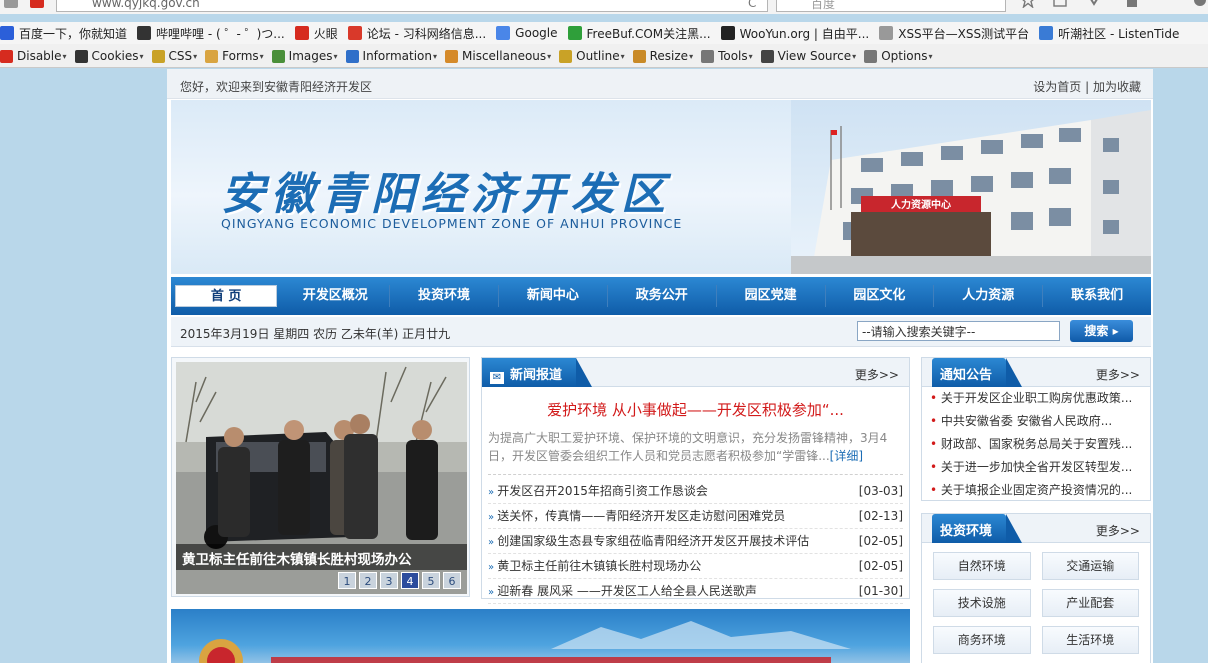 The width and height of the screenshot is (1208, 663). What do you see at coordinates (662, 55) in the screenshot?
I see `devtools-menu-item: Resize` at bounding box center [662, 55].